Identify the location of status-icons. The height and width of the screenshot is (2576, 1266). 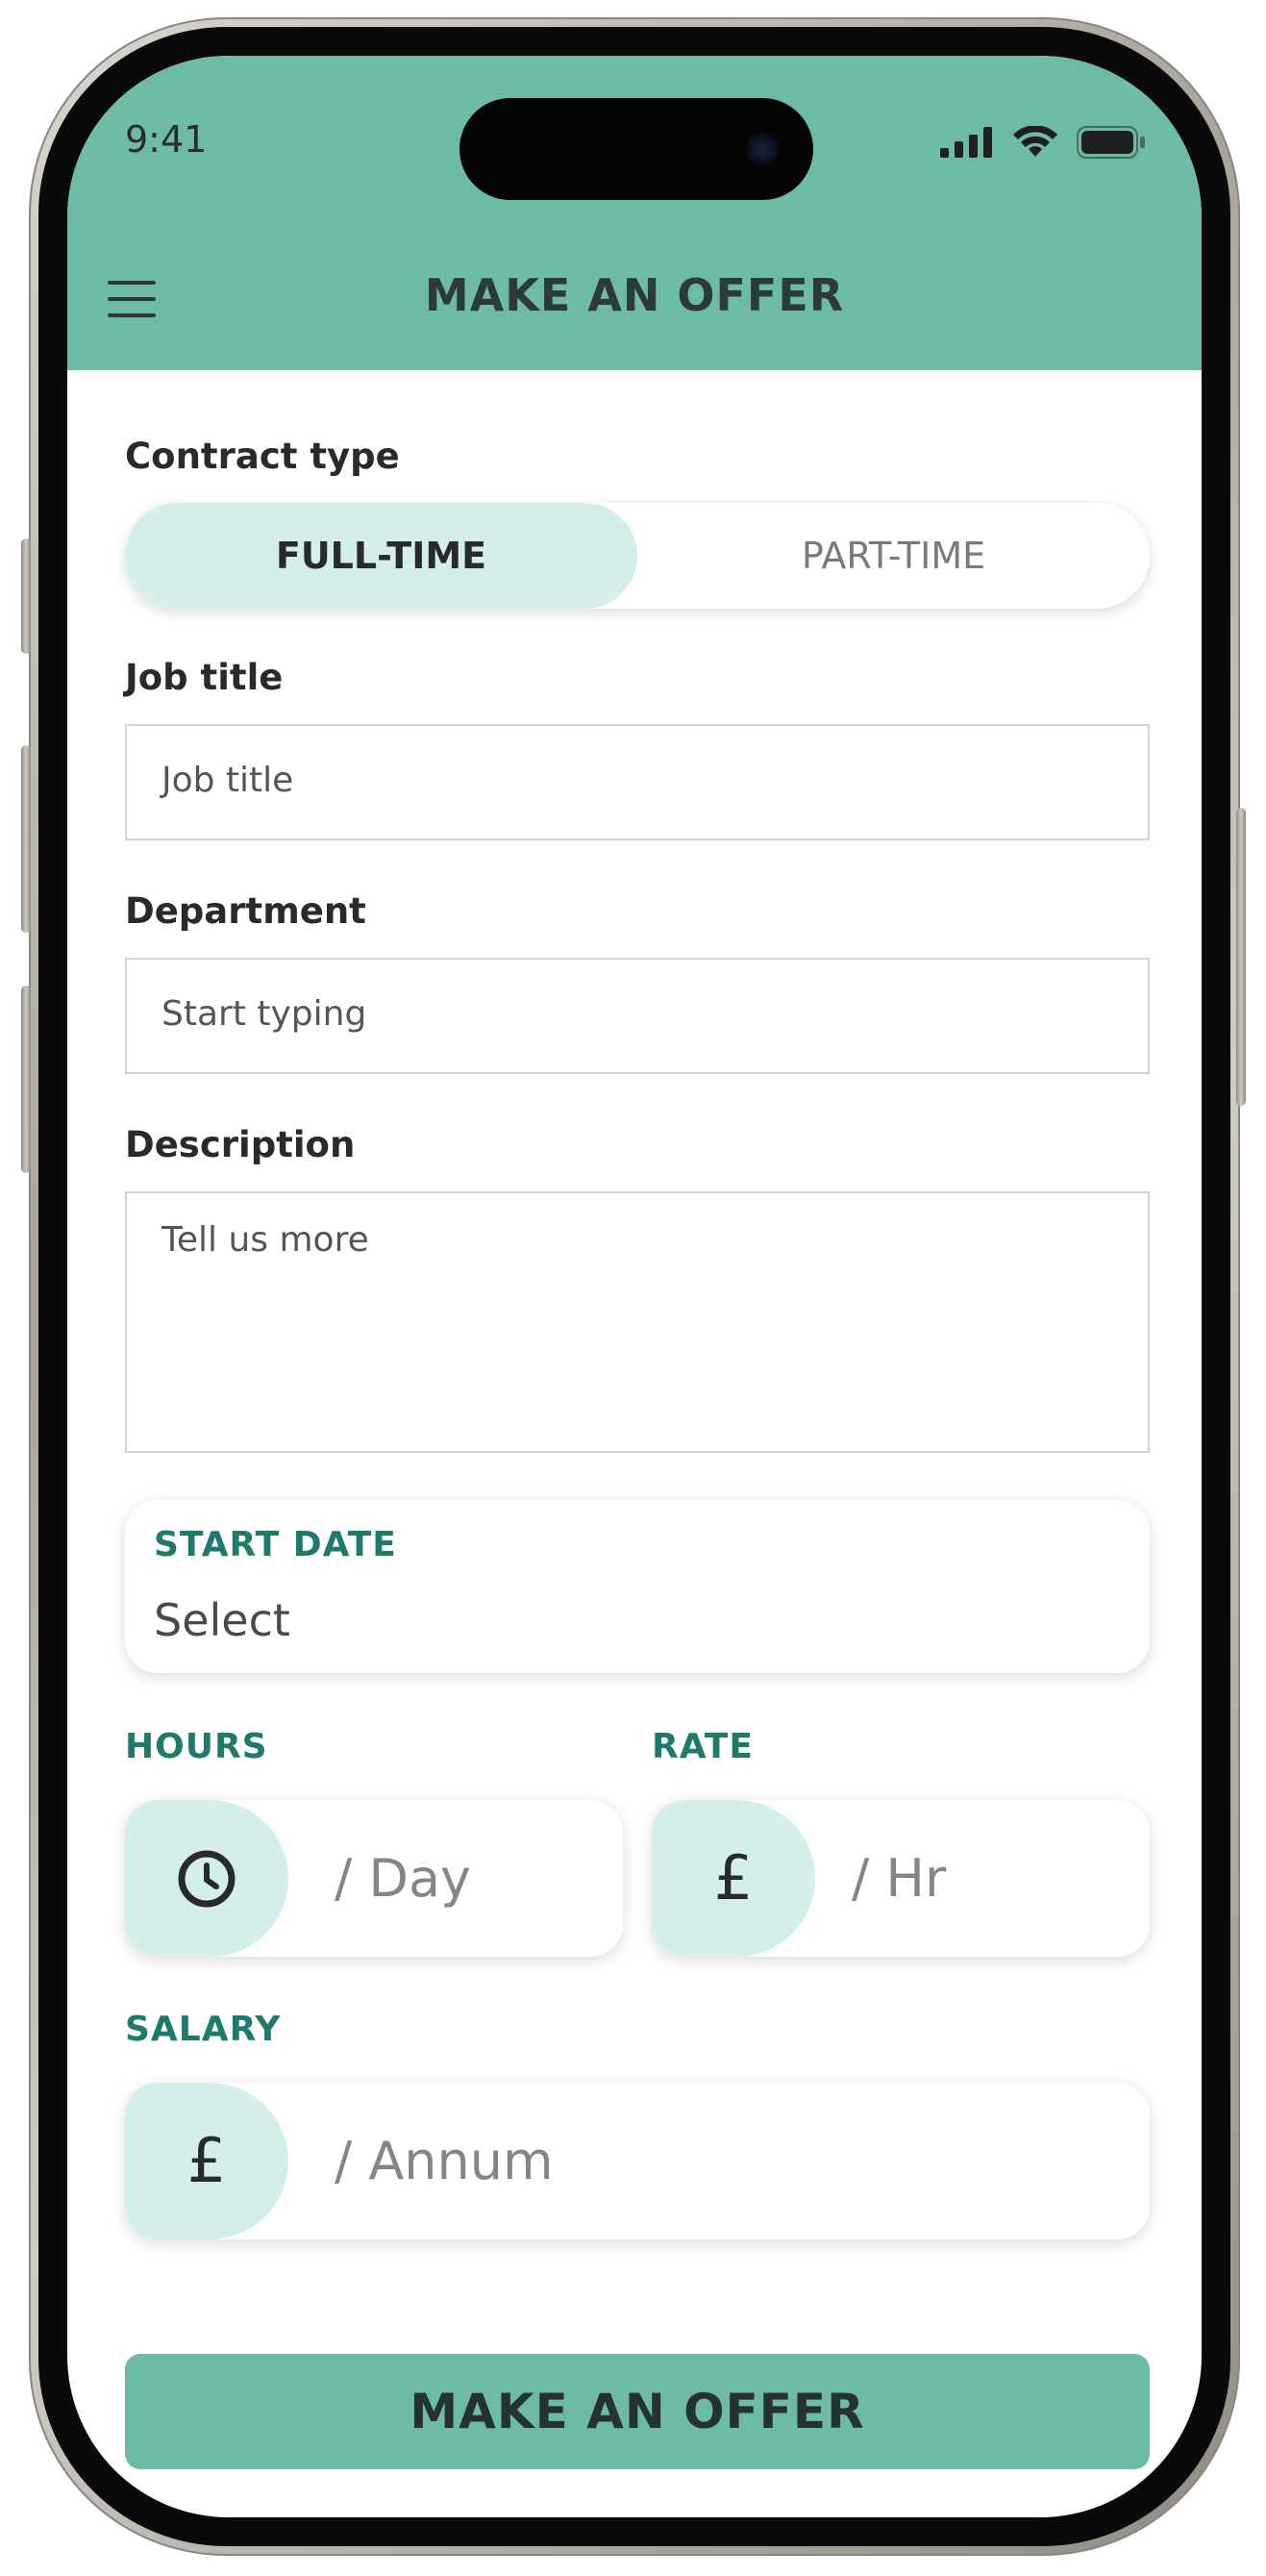
(1043, 142).